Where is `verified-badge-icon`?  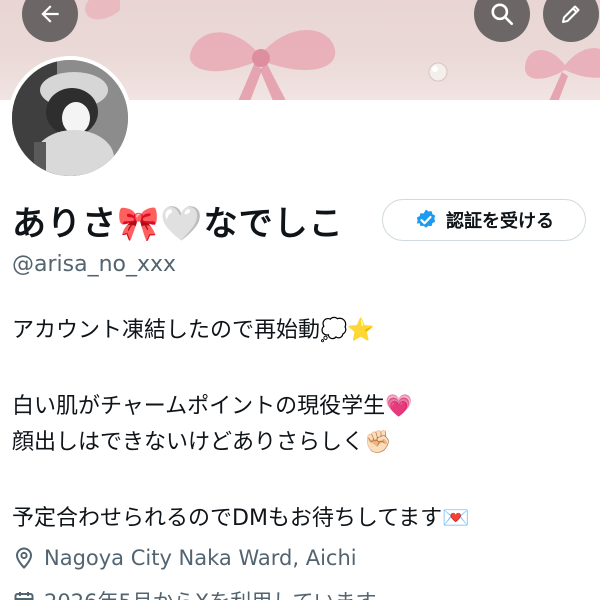
verified-badge-icon is located at coordinates (426, 218).